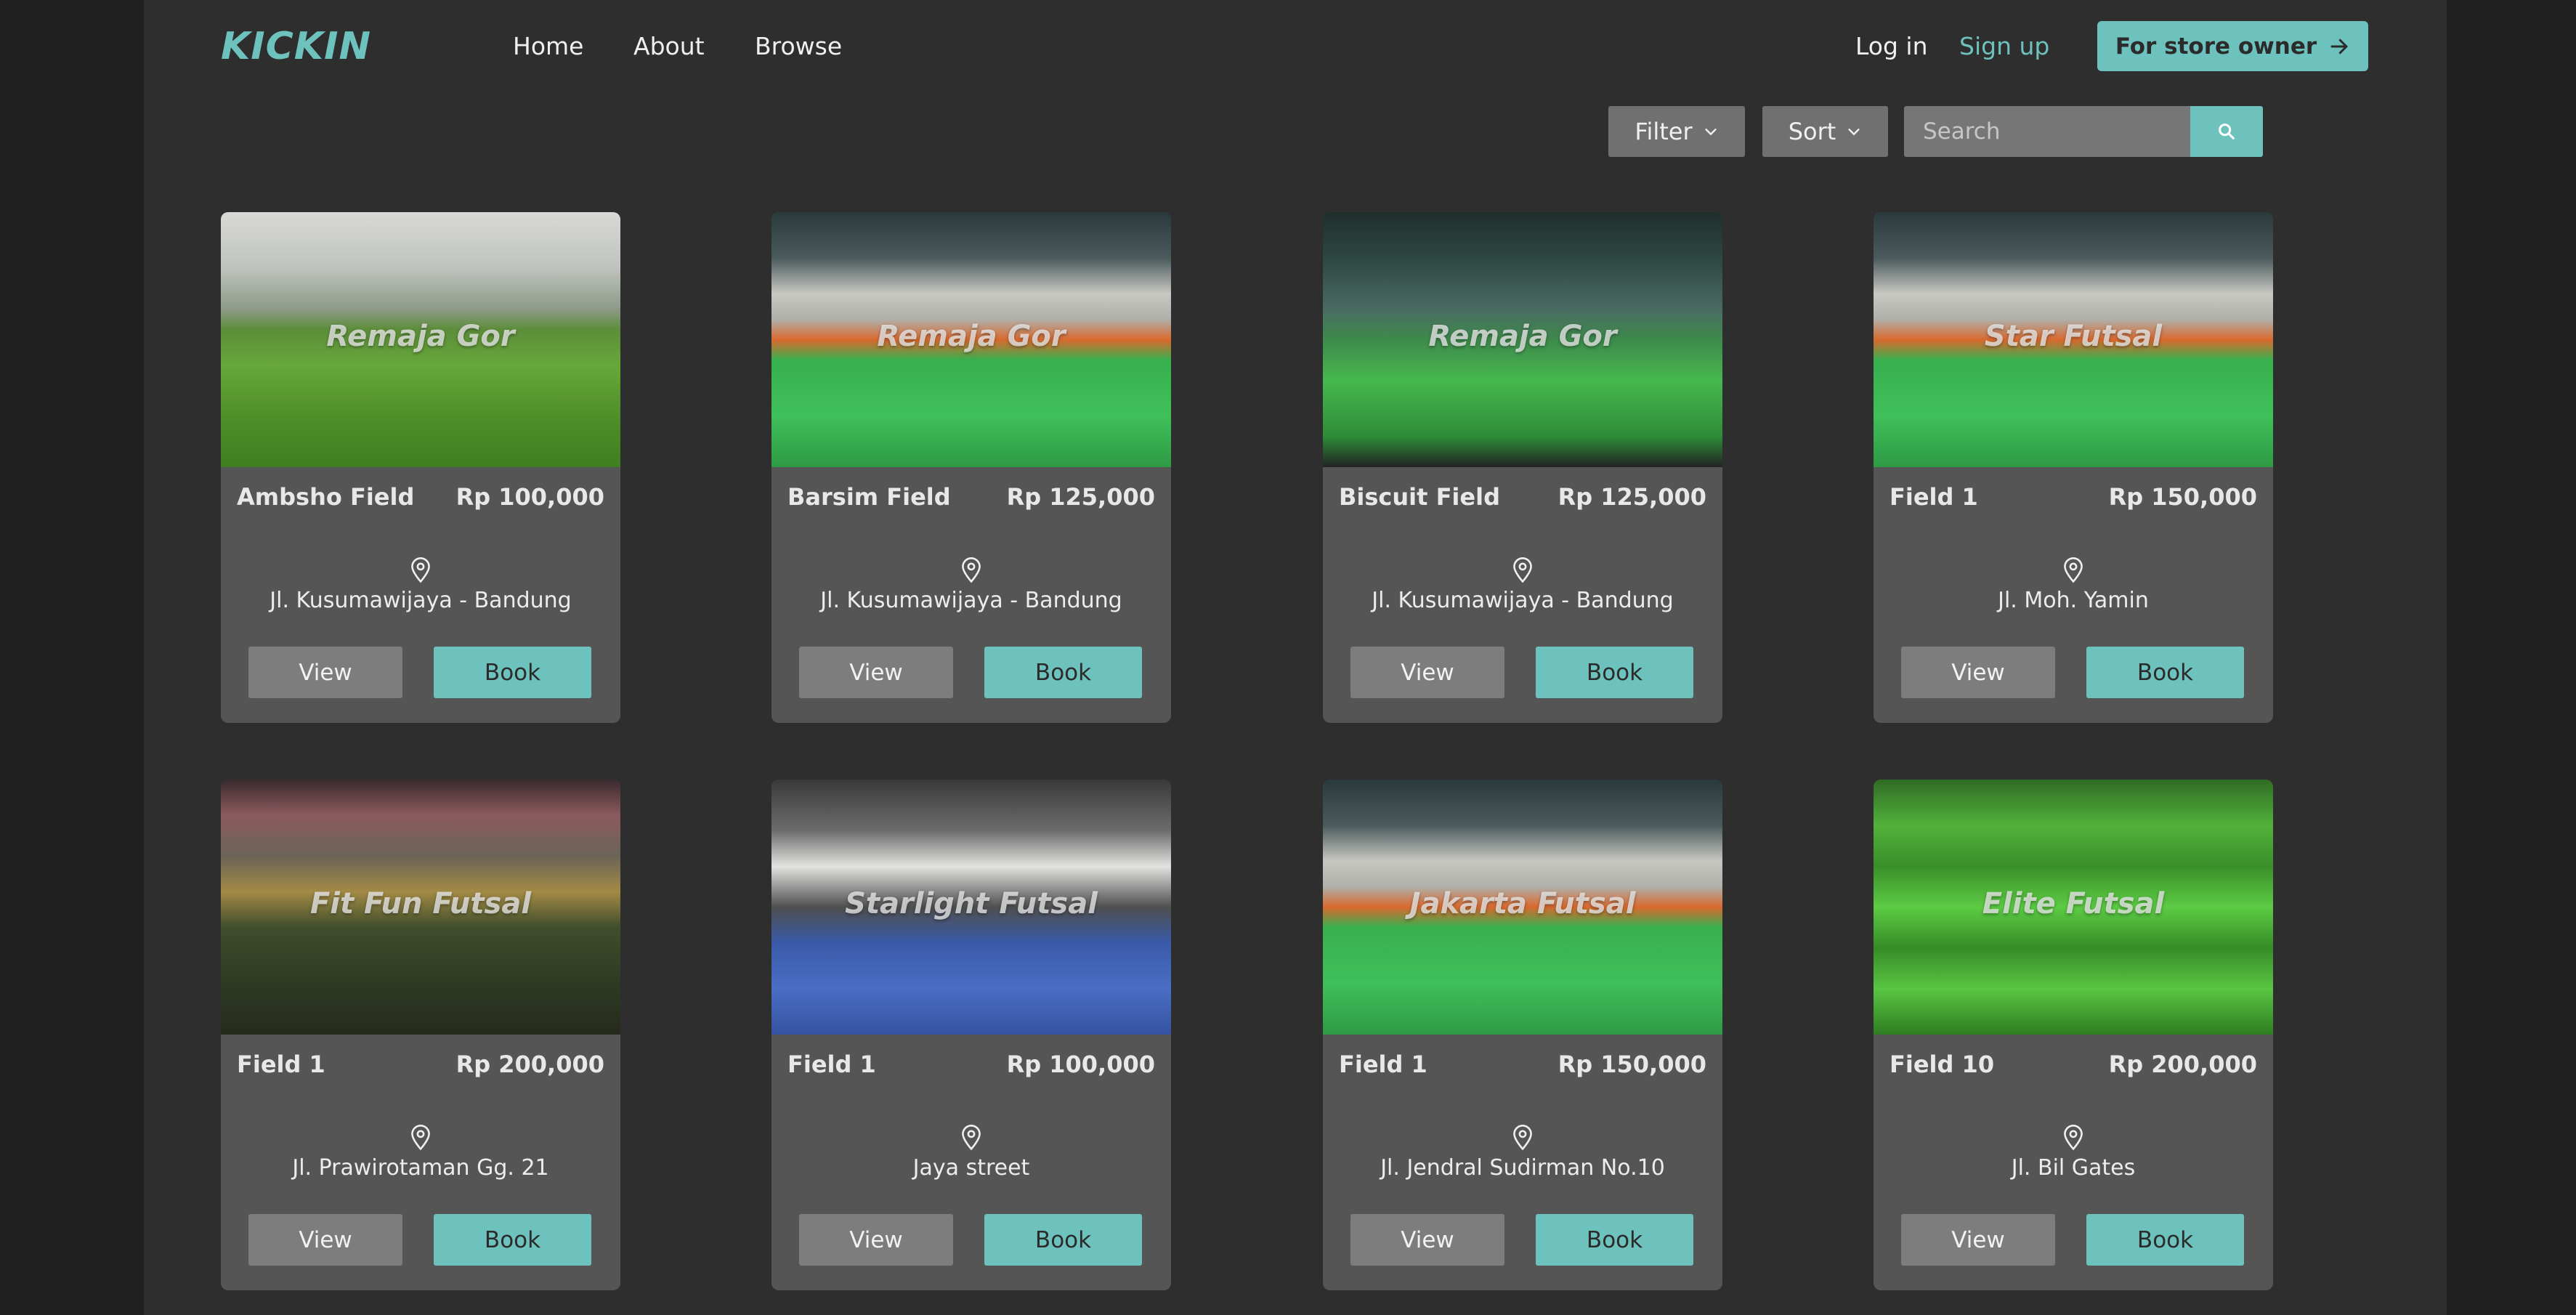  Describe the element at coordinates (421, 1168) in the screenshot. I see `field-address: Jl. Prawirotaman Gg. 21` at that location.